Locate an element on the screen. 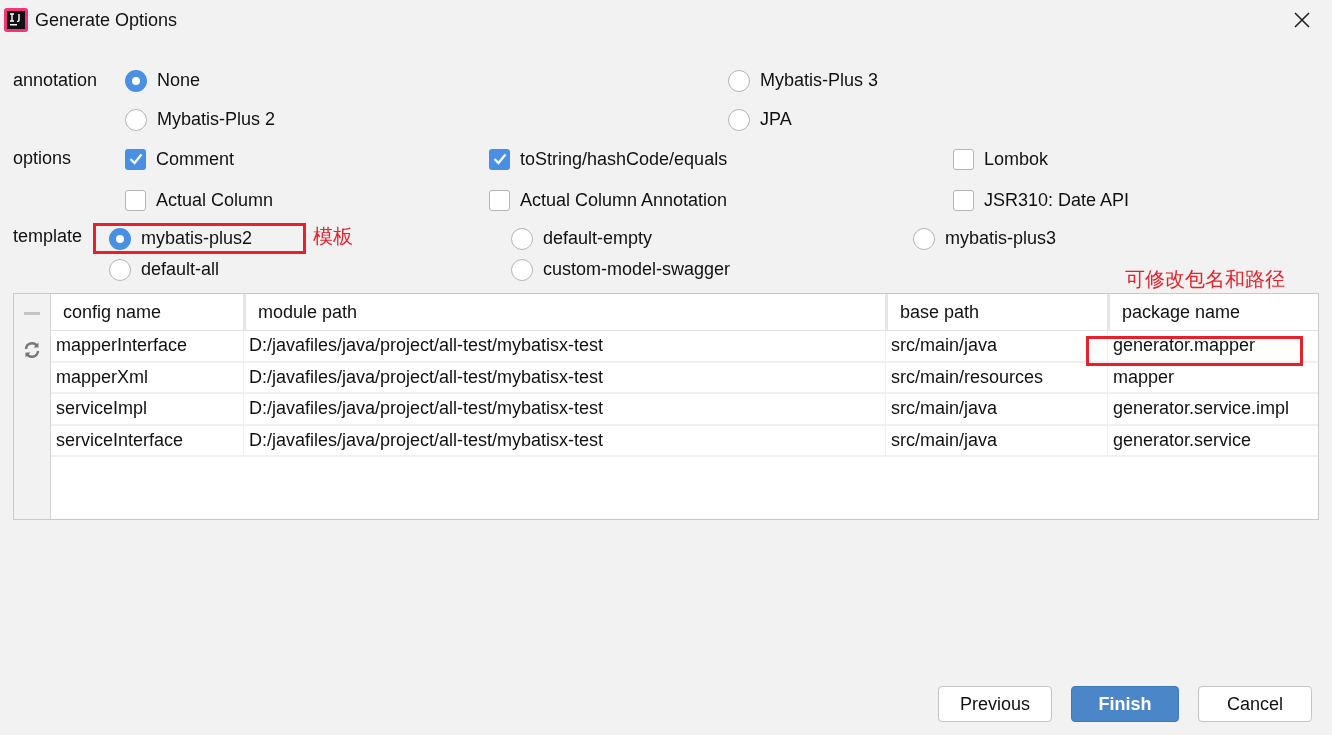 This screenshot has height=735, width=1332. column-header: package name is located at coordinates (1212, 312).